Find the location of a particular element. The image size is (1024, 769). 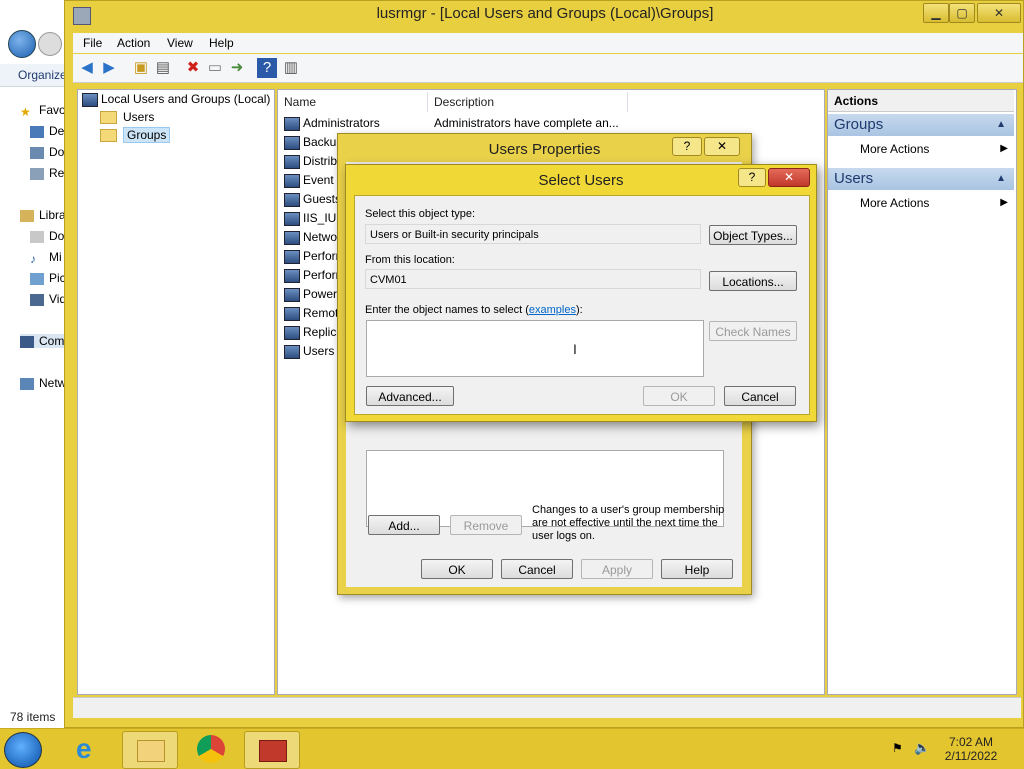

menu-action: Action is located at coordinates (133, 43).